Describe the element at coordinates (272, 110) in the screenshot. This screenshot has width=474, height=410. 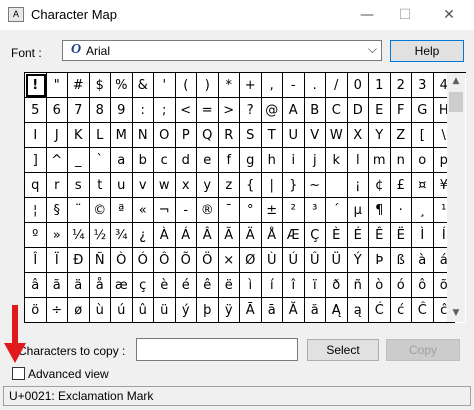
I see `character-cell: @` at that location.